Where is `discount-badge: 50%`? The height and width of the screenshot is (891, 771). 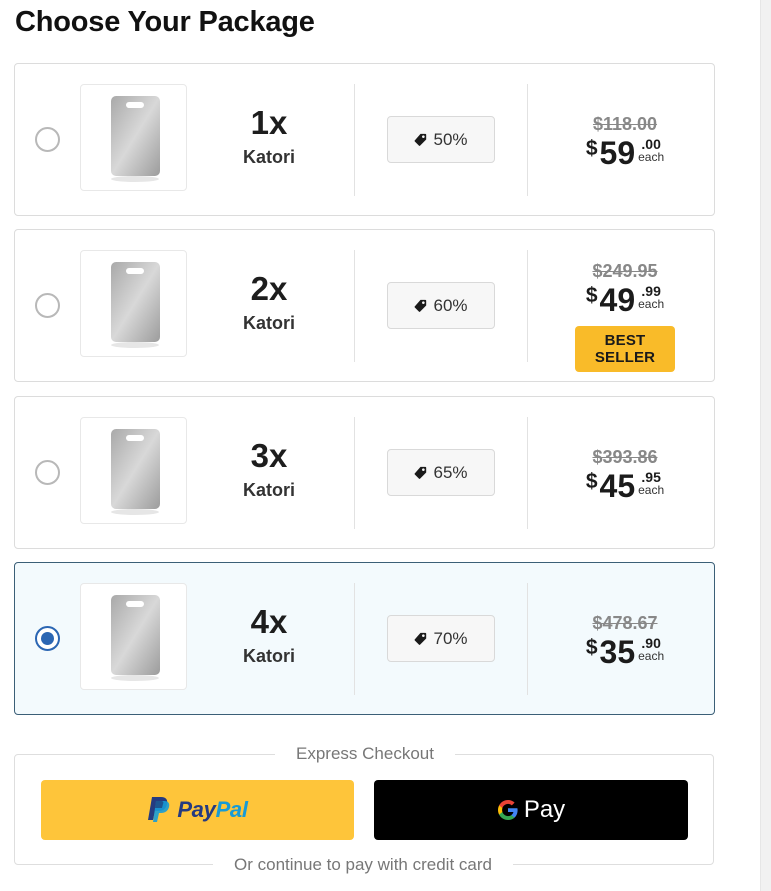
discount-badge: 50% is located at coordinates (441, 139).